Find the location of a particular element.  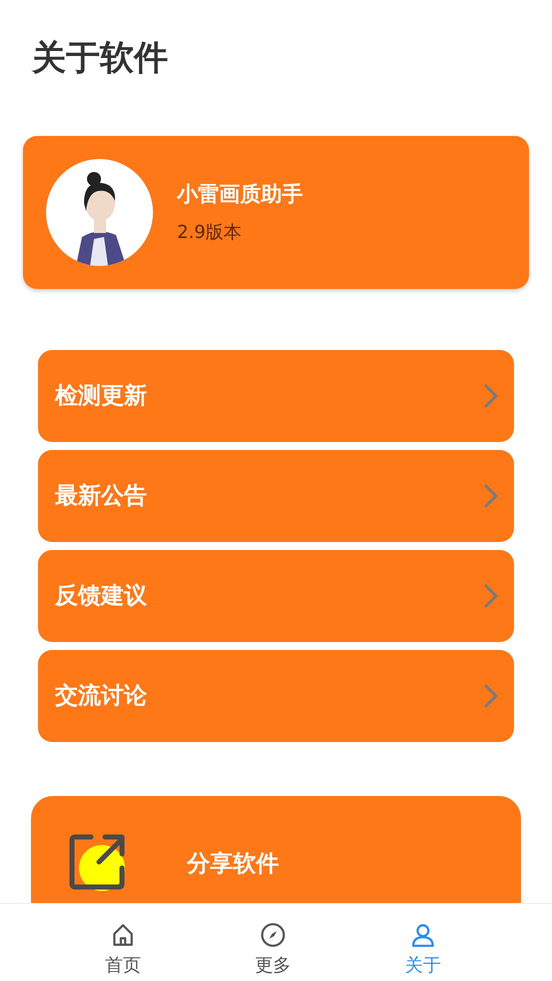

share-icon is located at coordinates (98, 863).